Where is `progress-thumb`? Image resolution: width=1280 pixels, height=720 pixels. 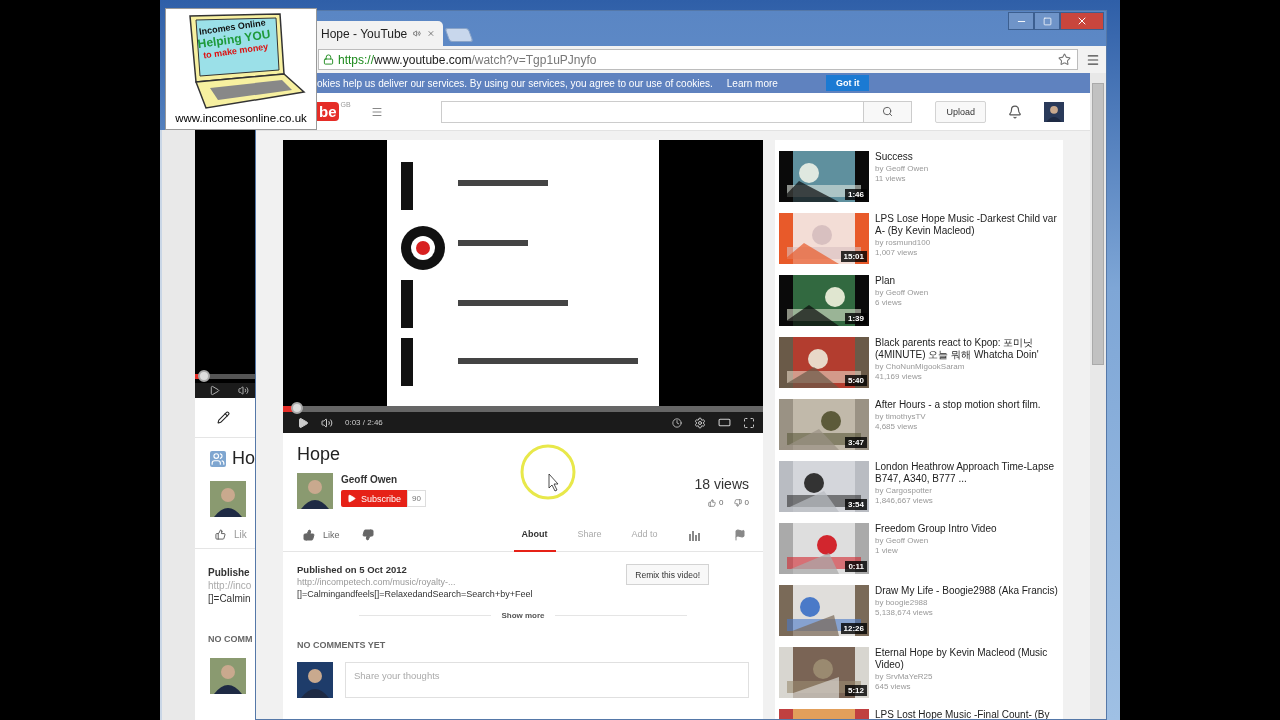 progress-thumb is located at coordinates (204, 376).